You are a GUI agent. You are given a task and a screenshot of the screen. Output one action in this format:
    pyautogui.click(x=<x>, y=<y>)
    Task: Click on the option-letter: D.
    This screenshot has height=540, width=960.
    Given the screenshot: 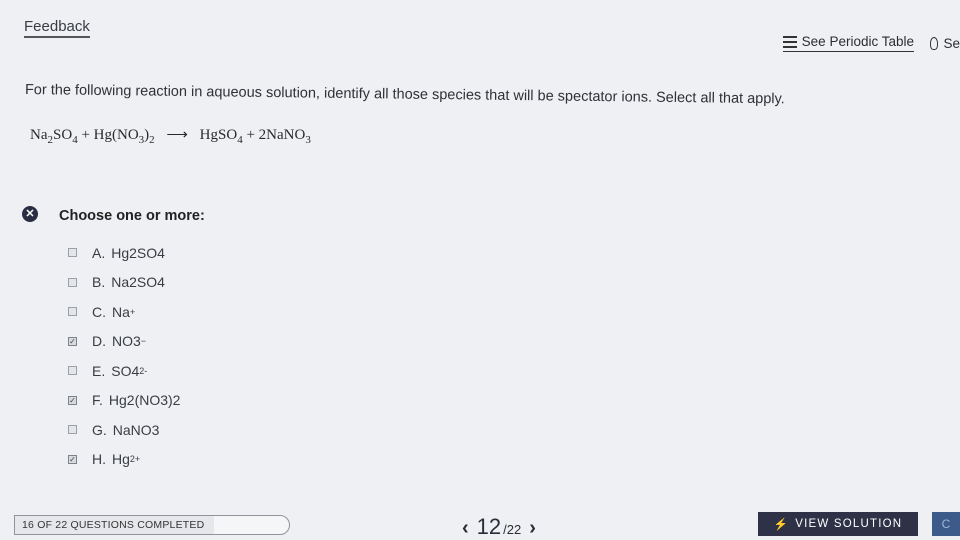 What is the action you would take?
    pyautogui.click(x=99, y=341)
    